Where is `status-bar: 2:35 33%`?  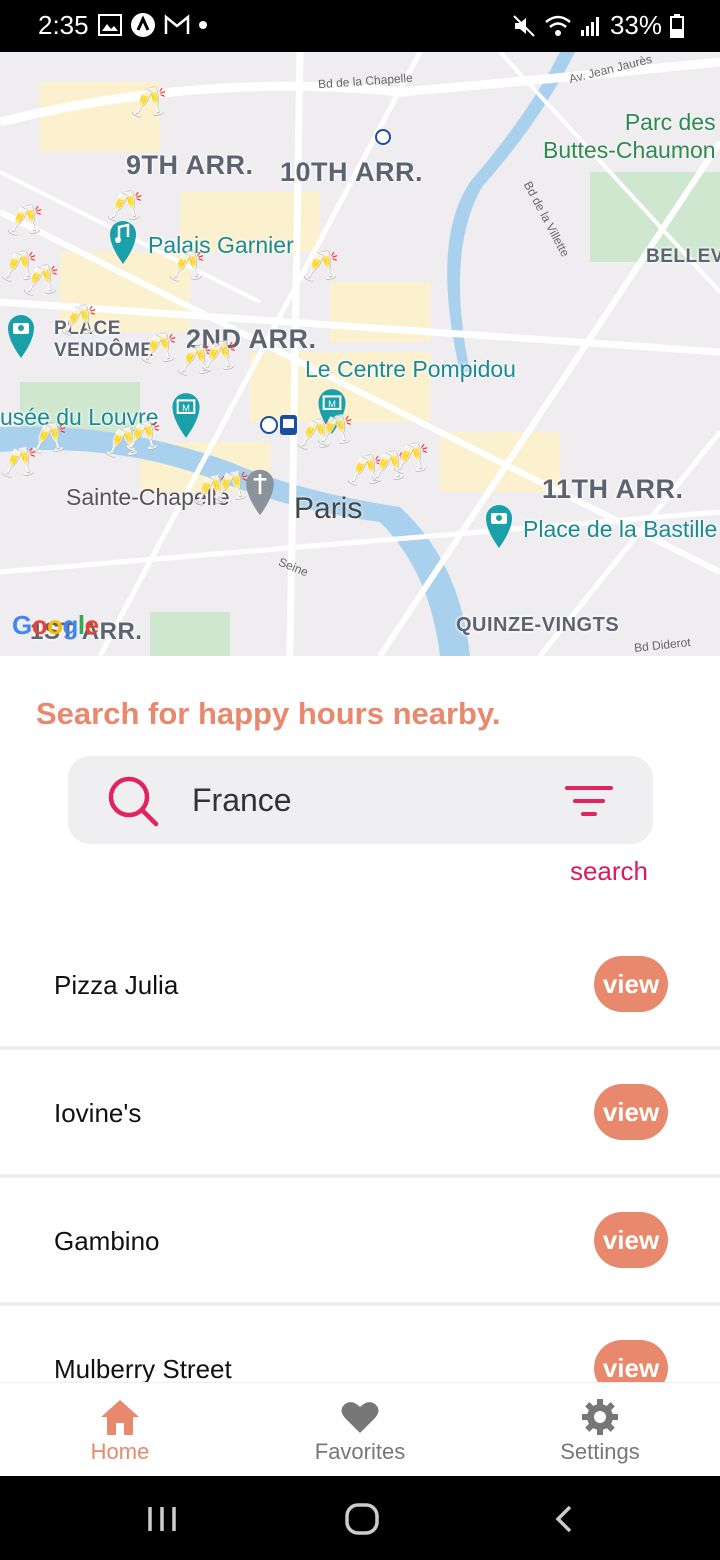
status-bar: 2:35 33% is located at coordinates (360, 26).